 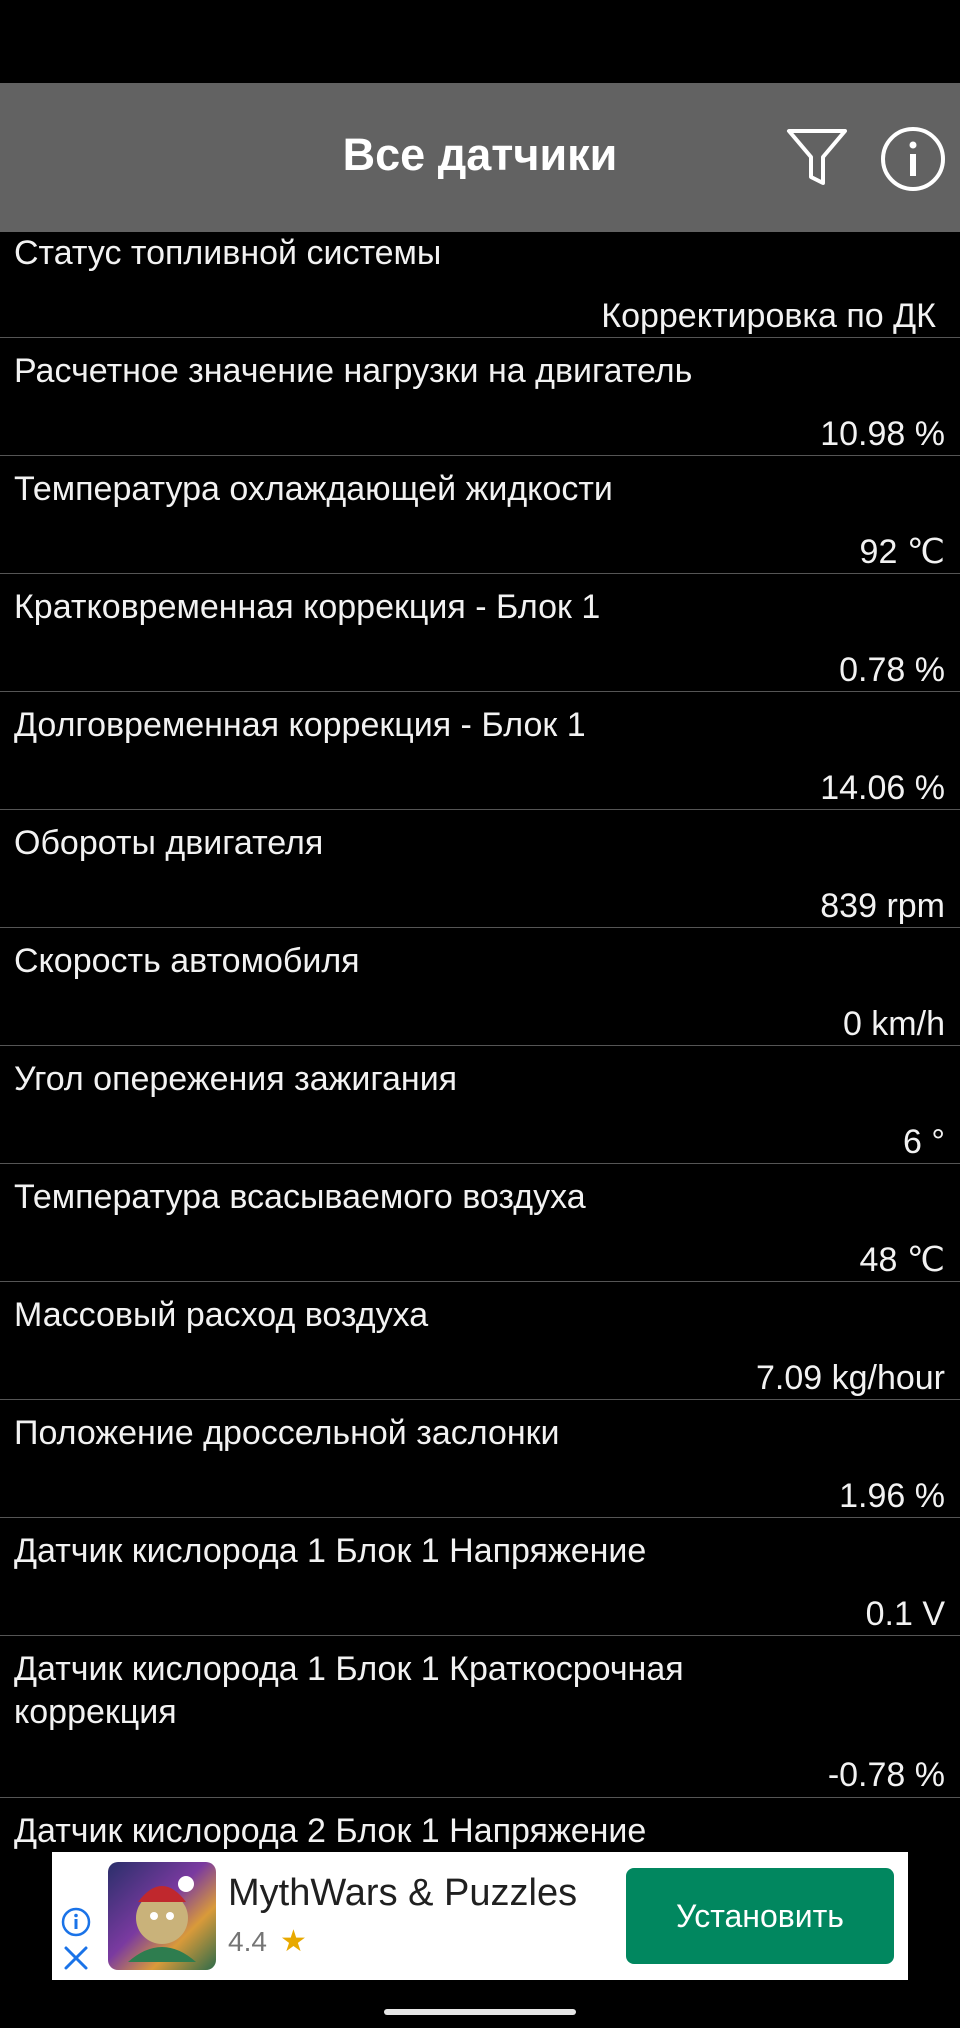 I want to click on sensor-label: Угол опережения зажигания, so click(x=236, y=1079).